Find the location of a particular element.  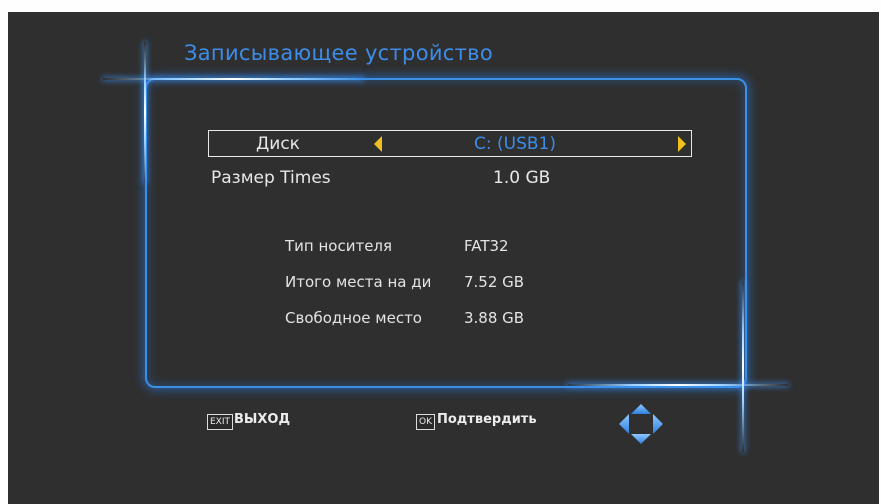

total-space-value: 7.52 GB is located at coordinates (494, 282).